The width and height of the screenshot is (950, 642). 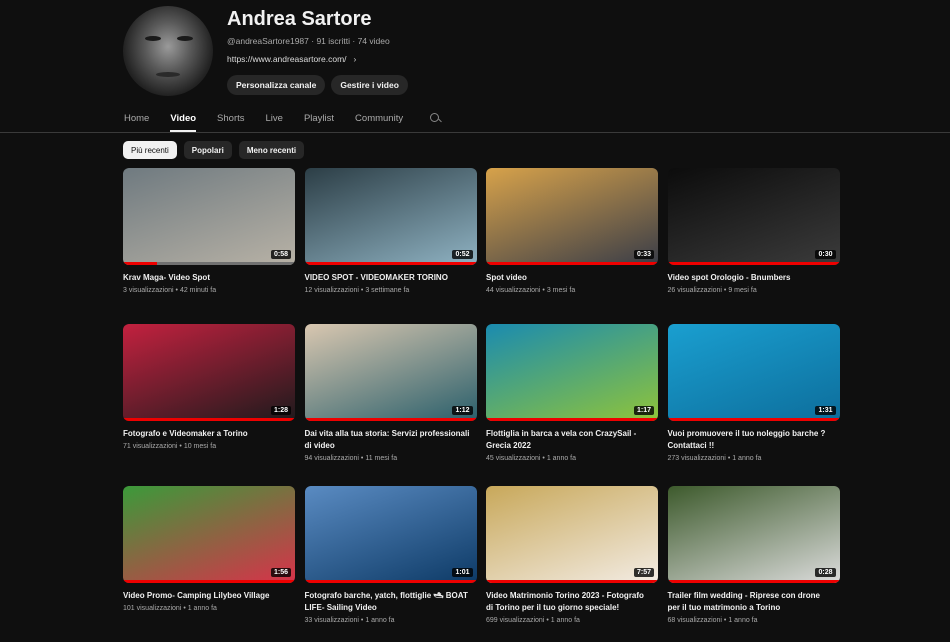 What do you see at coordinates (515, 620) in the screenshot?
I see `view-count: 699 visualizzazioni` at bounding box center [515, 620].